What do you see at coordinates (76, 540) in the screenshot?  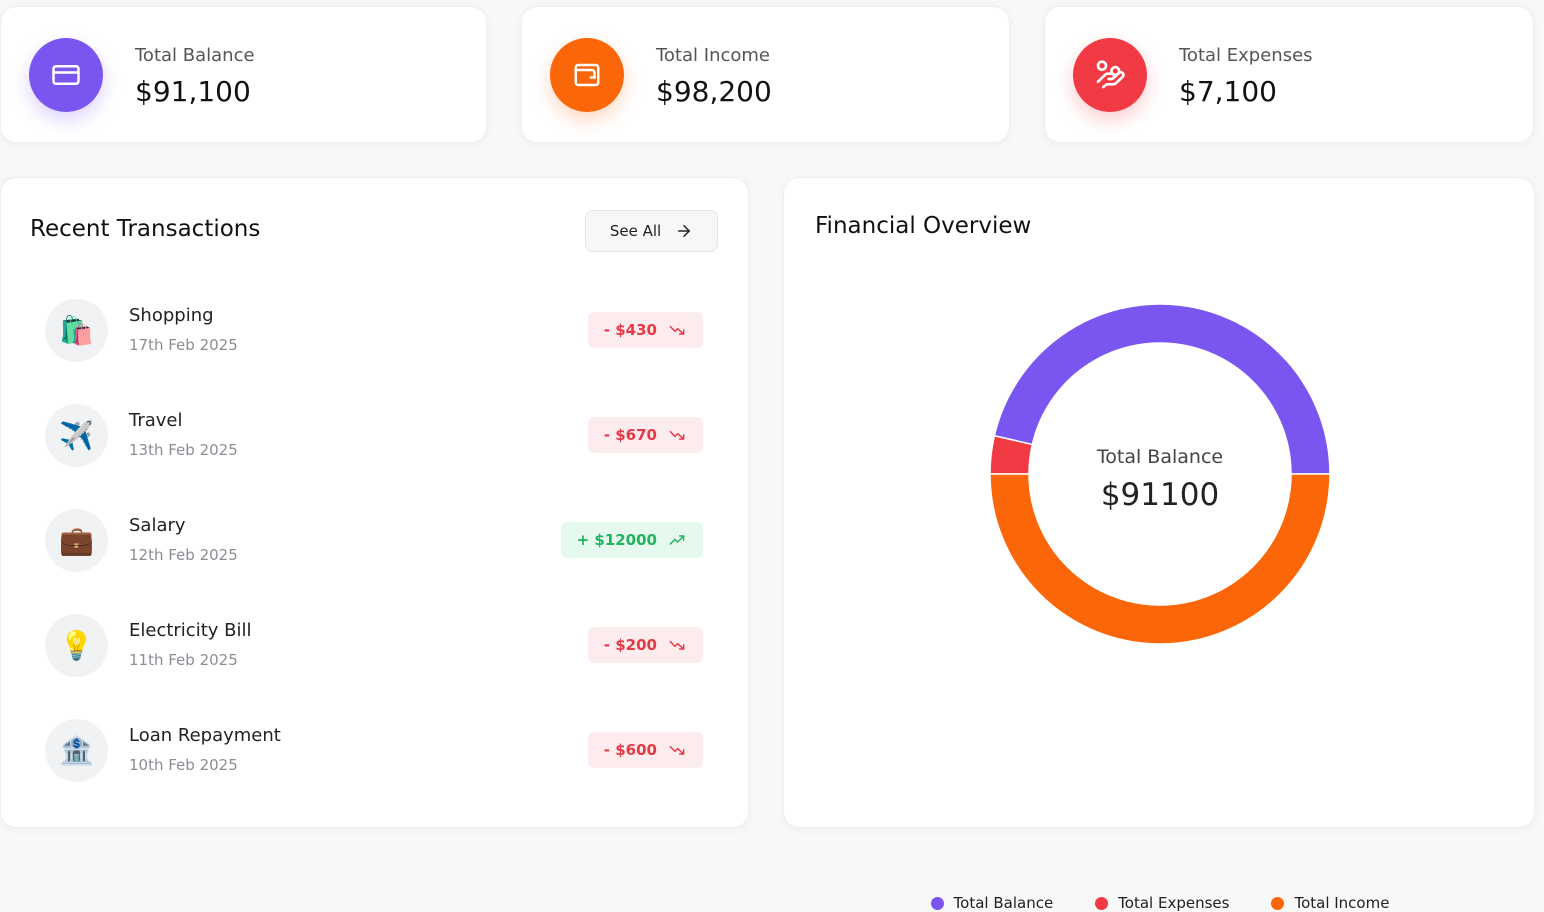 I see `briefcase-icon: 💼` at bounding box center [76, 540].